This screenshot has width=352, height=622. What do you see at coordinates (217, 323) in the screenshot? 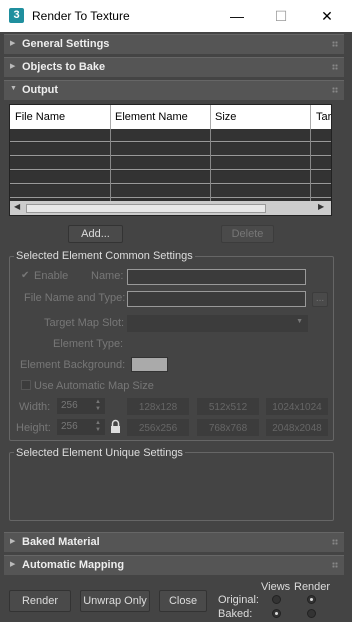
I see `target-map-slot-dropdown: ▼` at bounding box center [217, 323].